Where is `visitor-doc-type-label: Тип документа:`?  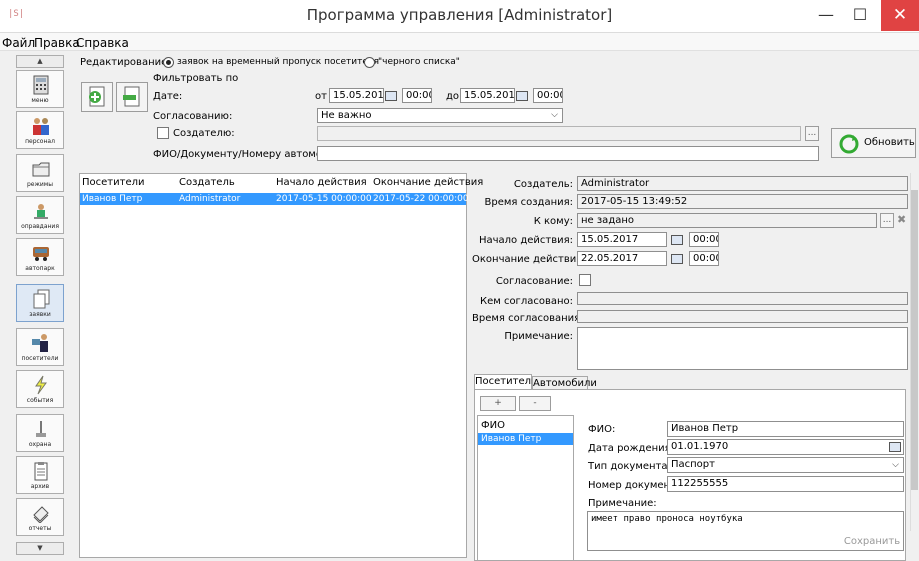
visitor-doc-type-label: Тип документа: is located at coordinates (629, 466).